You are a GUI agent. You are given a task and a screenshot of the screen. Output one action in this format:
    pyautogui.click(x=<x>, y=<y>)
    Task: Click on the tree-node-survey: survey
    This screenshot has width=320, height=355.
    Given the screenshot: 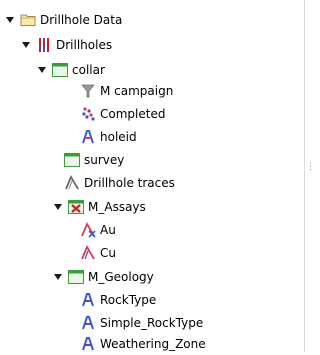 What is the action you would take?
    pyautogui.click(x=94, y=160)
    